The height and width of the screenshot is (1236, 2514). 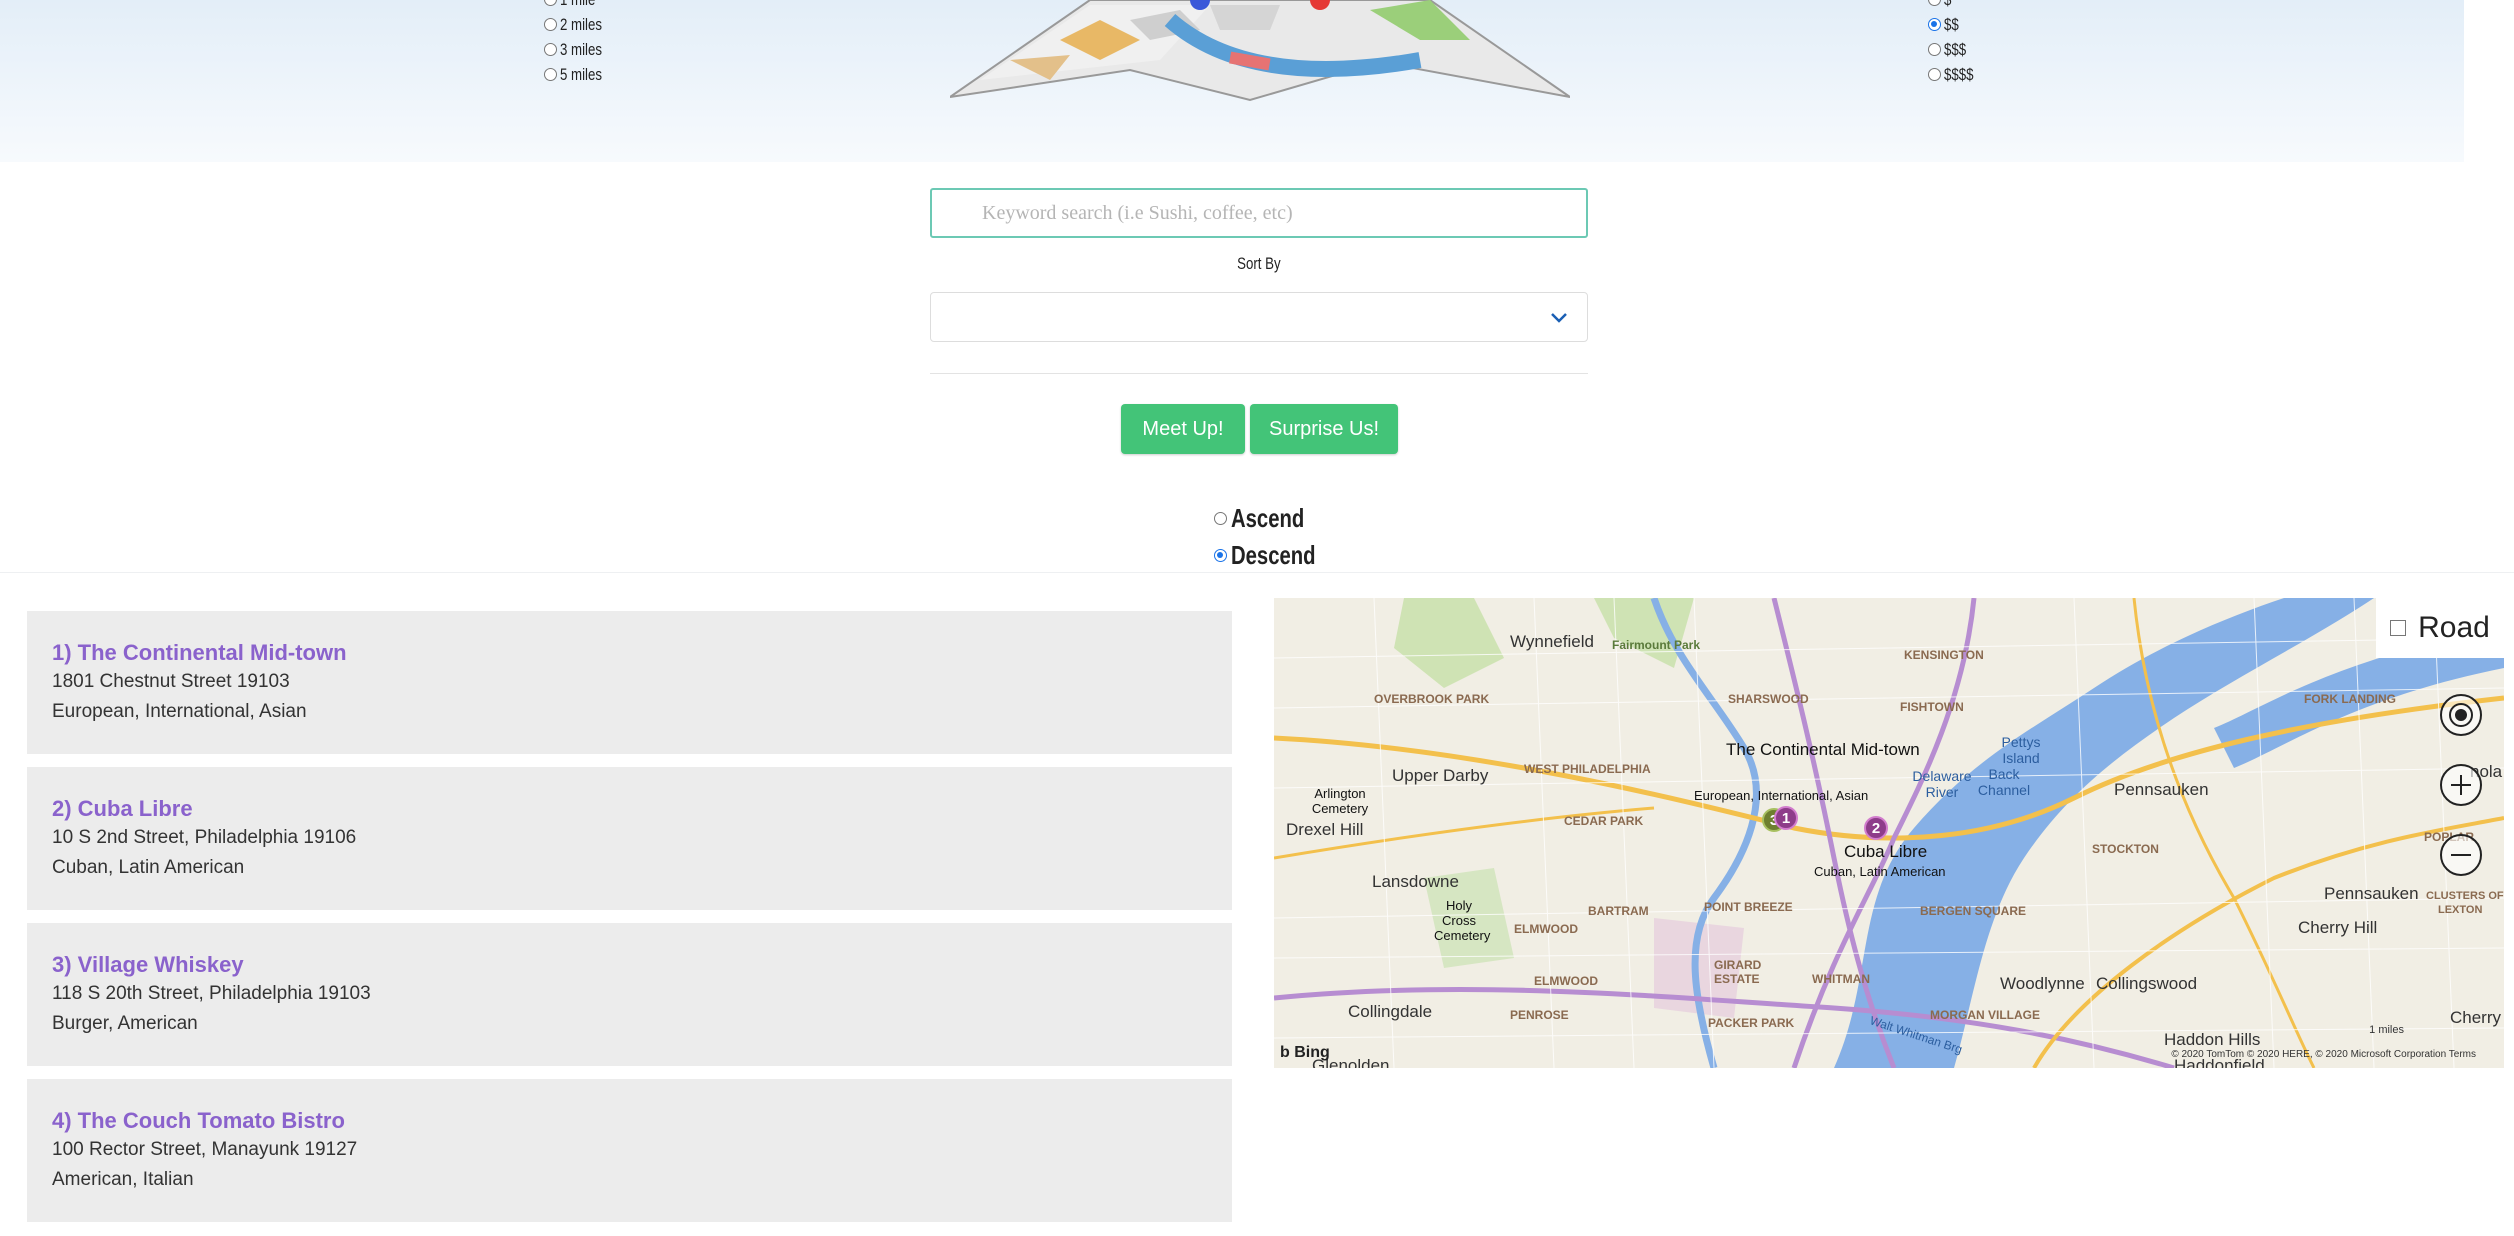 What do you see at coordinates (1944, 655) in the screenshot?
I see `map-place-label: KENSINGTON` at bounding box center [1944, 655].